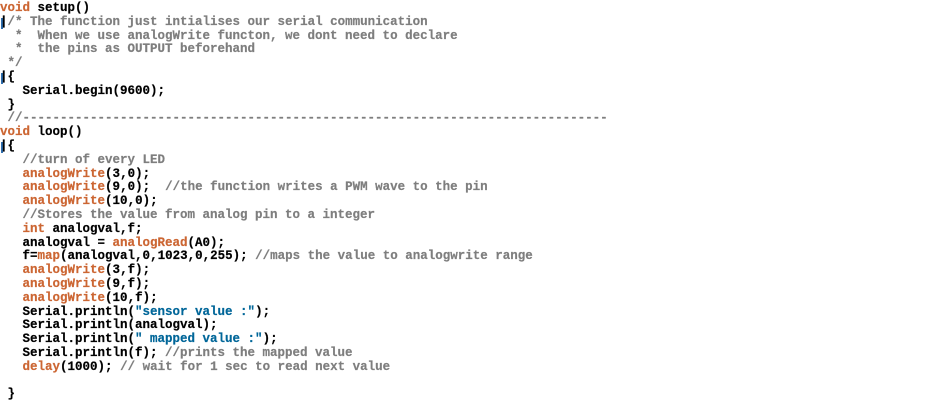  Describe the element at coordinates (304, 298) in the screenshot. I see `code-line: analogWrite(10,f);` at that location.